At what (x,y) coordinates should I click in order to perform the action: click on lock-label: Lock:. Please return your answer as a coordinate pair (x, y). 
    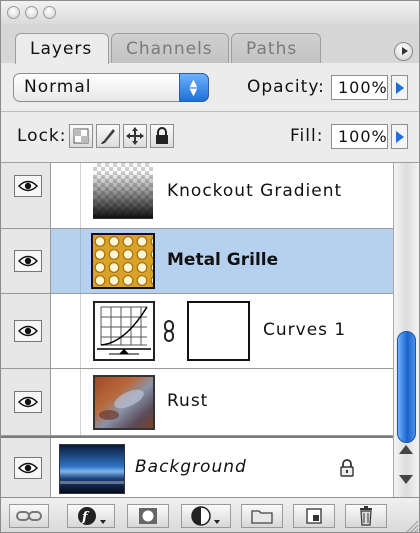
    Looking at the image, I should click on (42, 136).